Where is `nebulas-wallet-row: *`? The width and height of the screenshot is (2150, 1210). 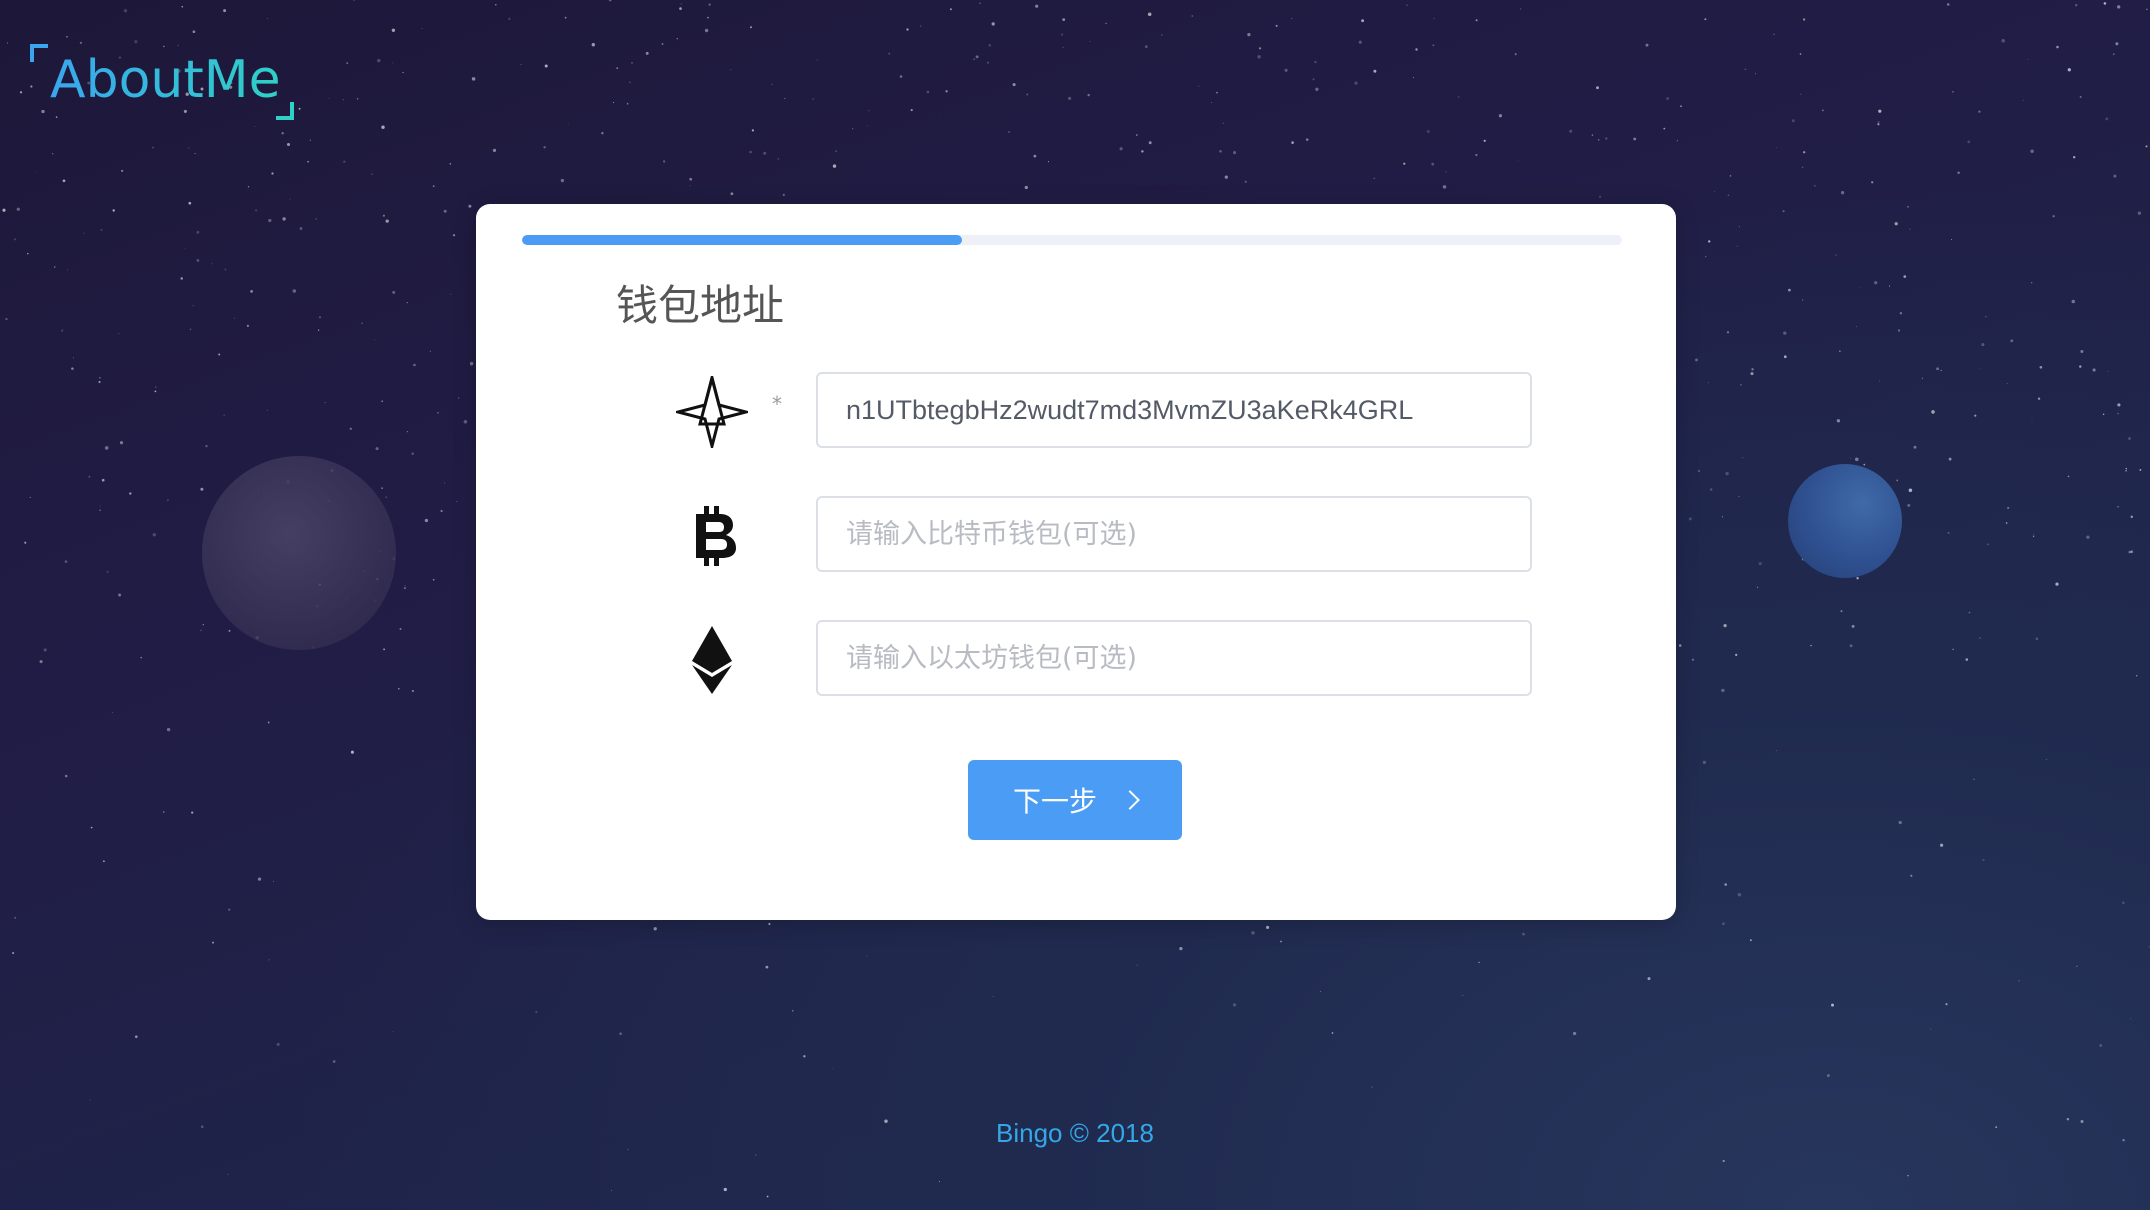
nebulas-wallet-row: * is located at coordinates (1076, 412).